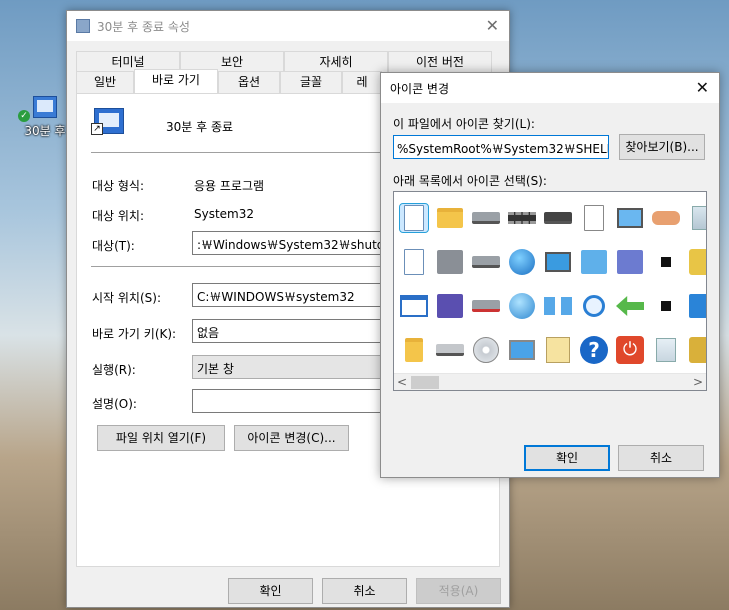  I want to click on target-label: 대상(T):, so click(113, 246).